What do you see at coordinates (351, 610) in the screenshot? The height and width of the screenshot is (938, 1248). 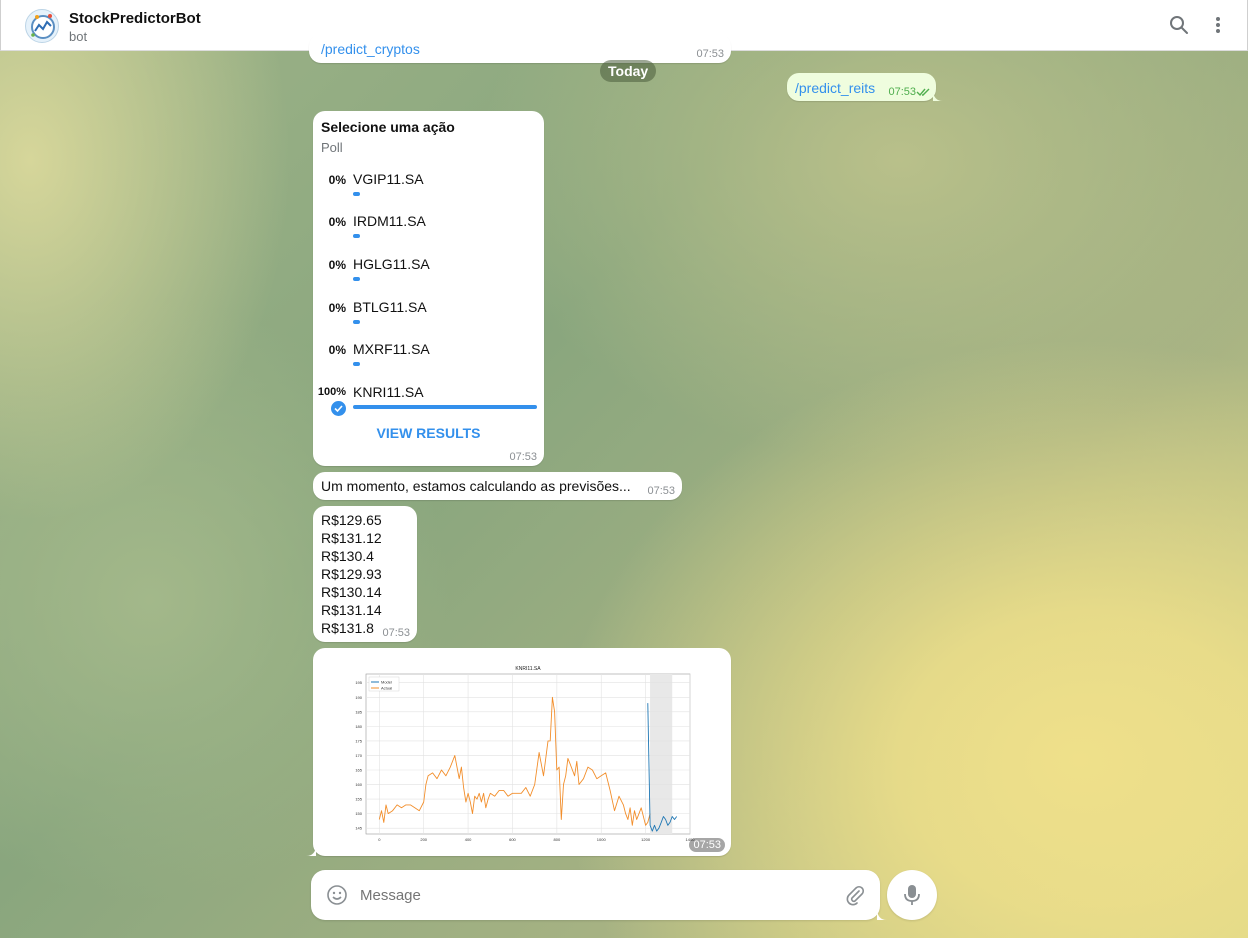 I see `price-value: R$131.14` at bounding box center [351, 610].